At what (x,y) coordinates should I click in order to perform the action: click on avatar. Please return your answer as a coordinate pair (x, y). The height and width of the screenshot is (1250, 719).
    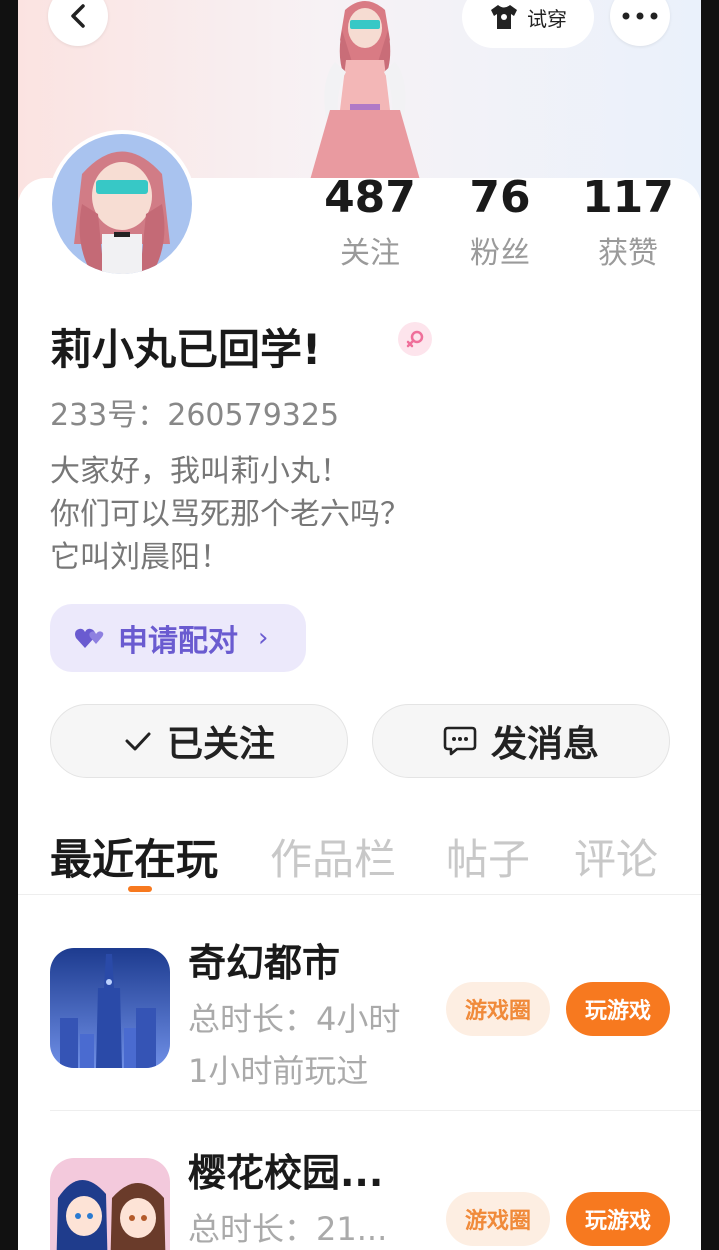
    Looking at the image, I should click on (122, 204).